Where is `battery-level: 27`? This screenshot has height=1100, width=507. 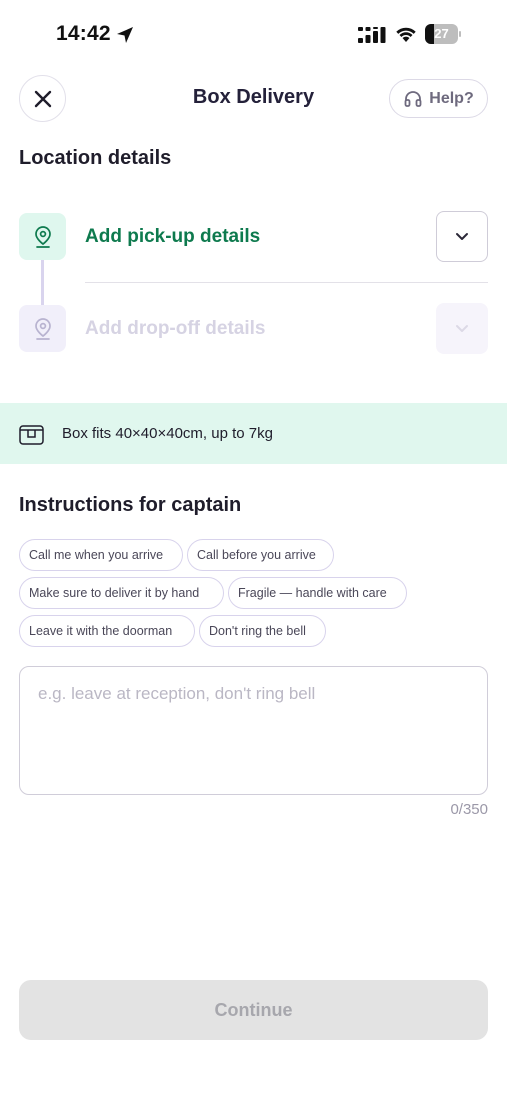 battery-level: 27 is located at coordinates (441, 33).